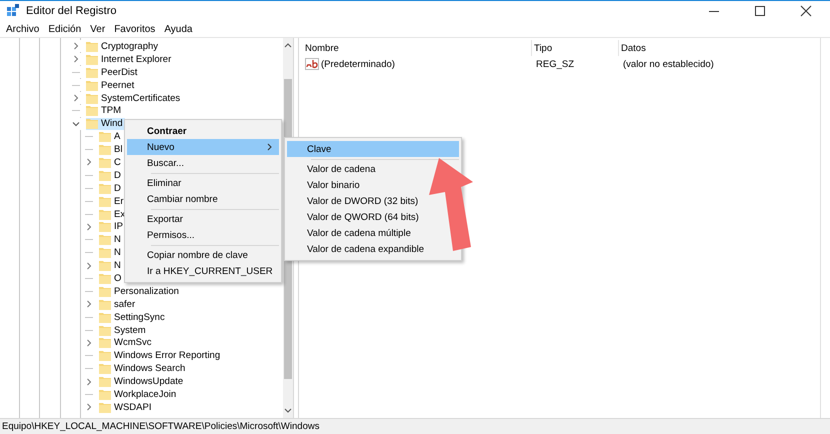 This screenshot has width=830, height=434. Describe the element at coordinates (203, 255) in the screenshot. I see `menu-item: Copiar nombre de clave` at that location.